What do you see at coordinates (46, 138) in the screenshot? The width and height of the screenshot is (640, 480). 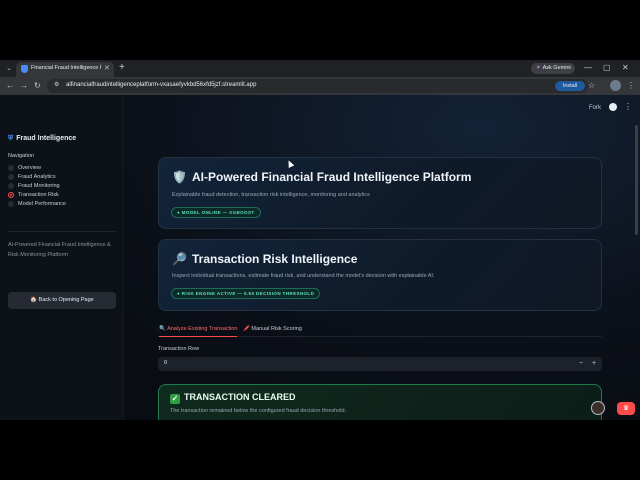 I see `sidebar-title-text: Fraud Intelligence` at bounding box center [46, 138].